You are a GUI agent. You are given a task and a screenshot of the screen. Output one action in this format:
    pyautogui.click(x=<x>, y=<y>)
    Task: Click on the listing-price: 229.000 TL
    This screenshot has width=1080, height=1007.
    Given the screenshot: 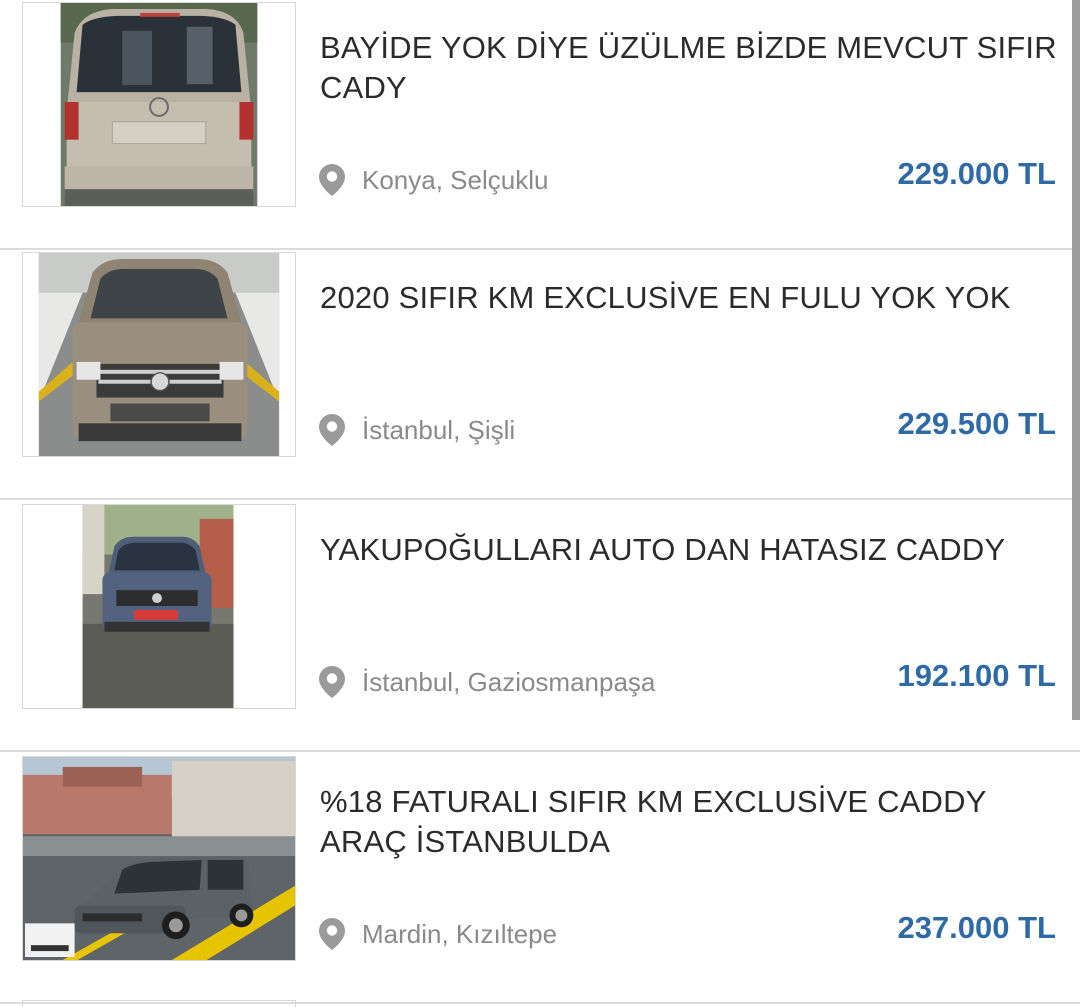 What is the action you would take?
    pyautogui.click(x=976, y=173)
    